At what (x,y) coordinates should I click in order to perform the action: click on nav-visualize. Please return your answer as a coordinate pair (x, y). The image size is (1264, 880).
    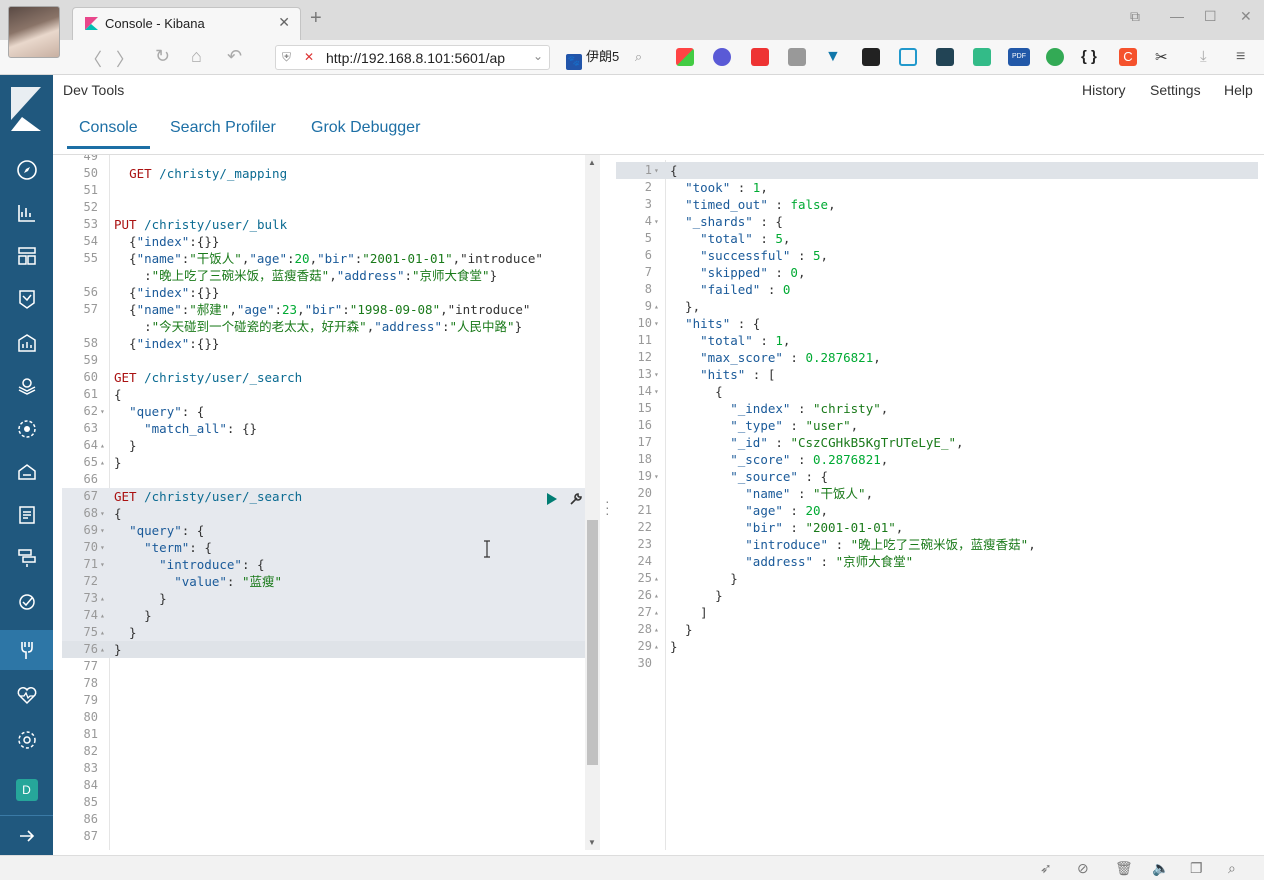
    Looking at the image, I should click on (26, 213).